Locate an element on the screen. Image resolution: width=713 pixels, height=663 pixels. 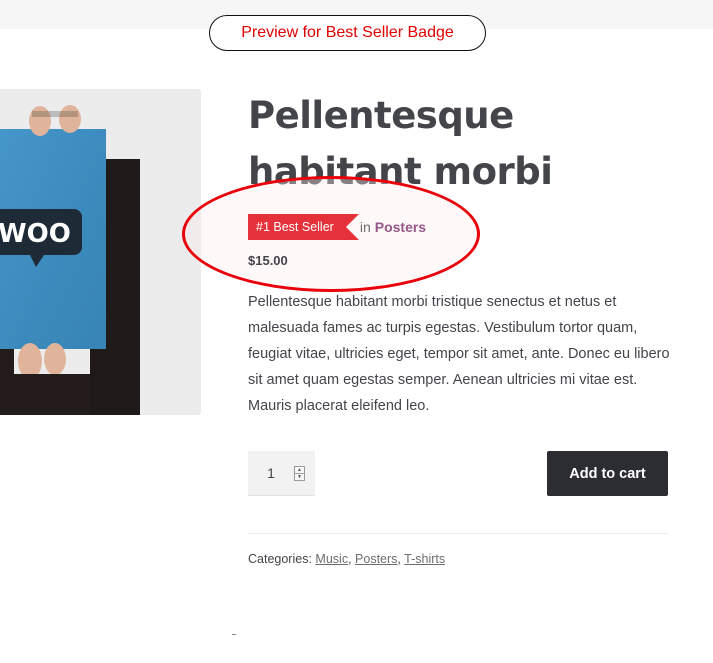
preview-label-text: Preview for Best Seller Badge is located at coordinates (347, 32).